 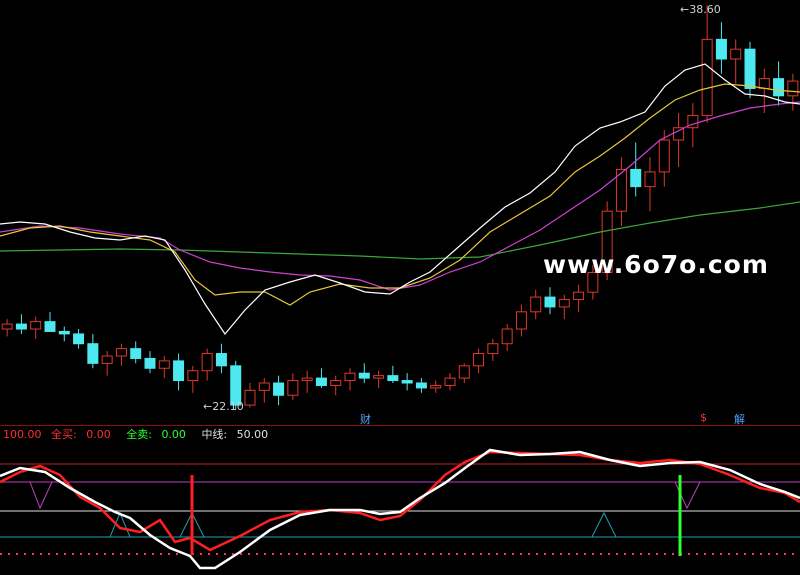 What do you see at coordinates (156, 434) in the screenshot?
I see `sell-label: 全卖: 0.00` at bounding box center [156, 434].